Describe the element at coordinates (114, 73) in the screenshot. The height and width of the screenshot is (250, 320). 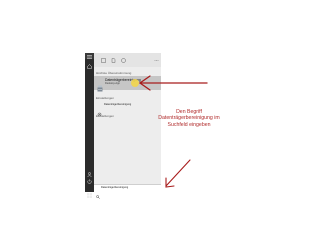
I see `best-match-header: Höchste Übereinstimmung` at that location.